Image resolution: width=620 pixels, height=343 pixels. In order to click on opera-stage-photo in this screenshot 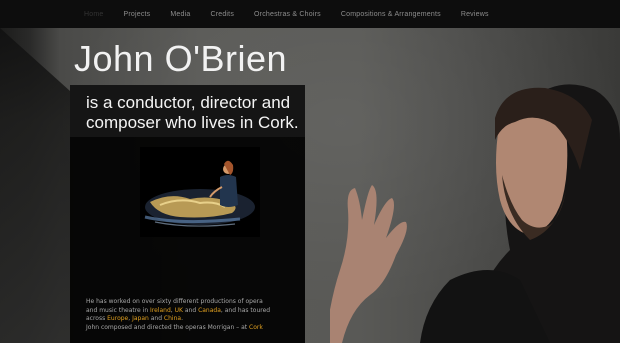, I will do `click(200, 192)`.